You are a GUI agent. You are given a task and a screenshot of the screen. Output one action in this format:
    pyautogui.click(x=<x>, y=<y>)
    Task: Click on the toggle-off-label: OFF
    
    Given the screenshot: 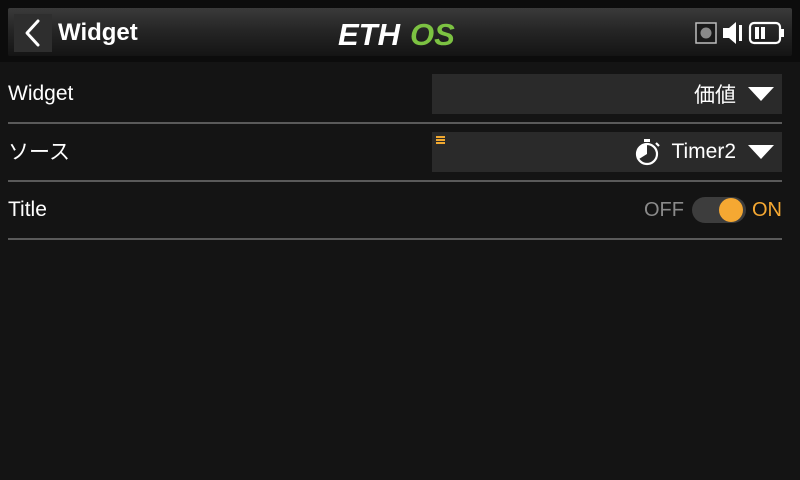 What is the action you would take?
    pyautogui.click(x=664, y=209)
    